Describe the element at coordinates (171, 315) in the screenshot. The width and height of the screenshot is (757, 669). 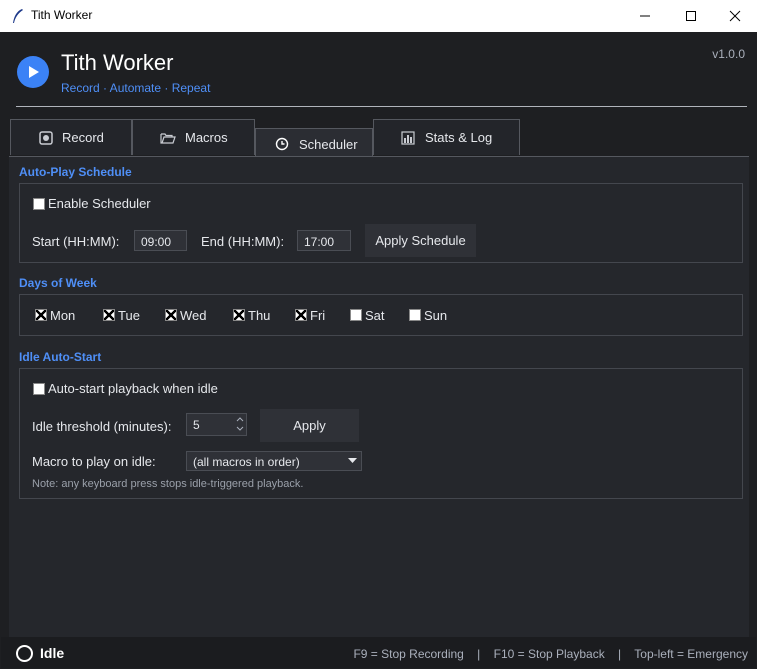
I see `day-wed-checkbox` at that location.